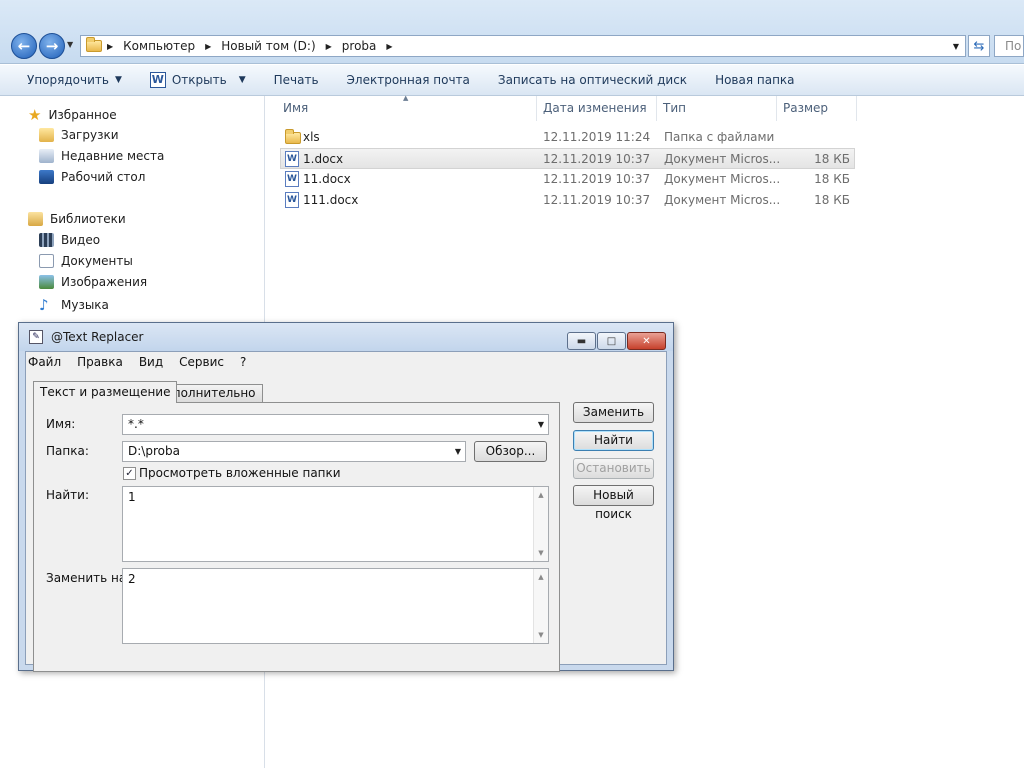 The width and height of the screenshot is (1024, 768). Describe the element at coordinates (68, 495) in the screenshot. I see `find-label: Найти:` at that location.